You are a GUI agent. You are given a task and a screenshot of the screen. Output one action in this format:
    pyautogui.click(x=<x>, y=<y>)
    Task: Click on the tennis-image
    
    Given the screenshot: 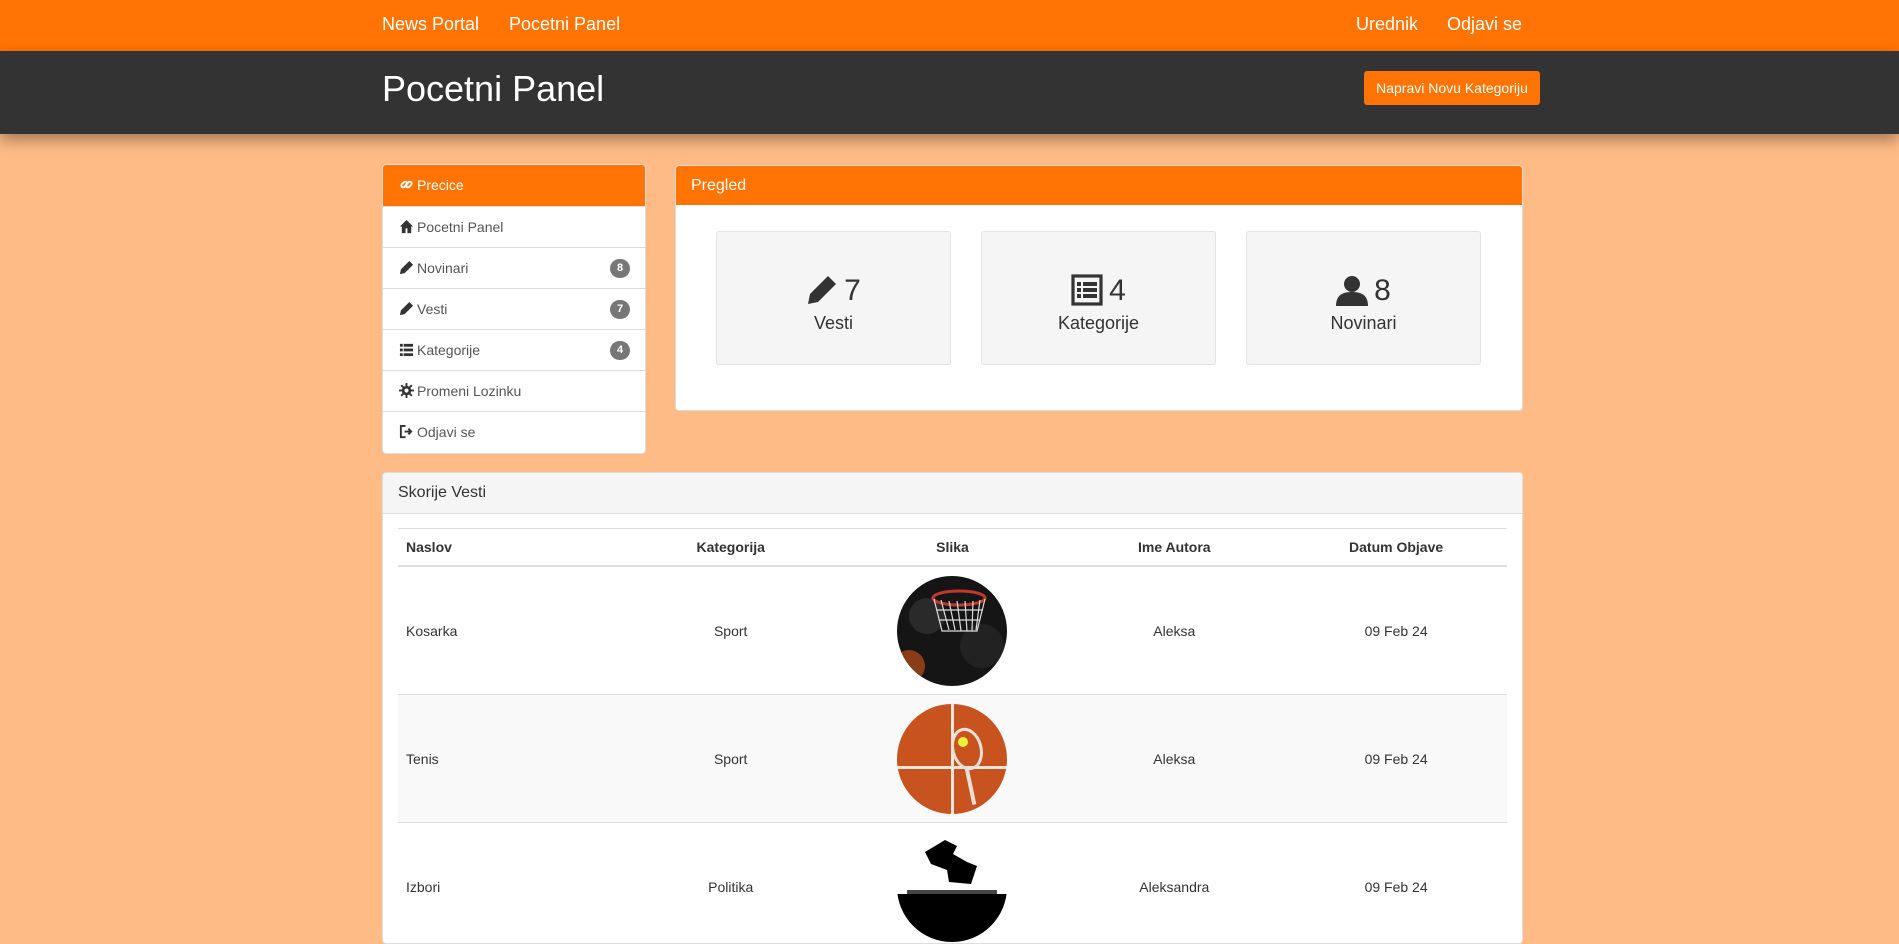 What is the action you would take?
    pyautogui.click(x=952, y=759)
    